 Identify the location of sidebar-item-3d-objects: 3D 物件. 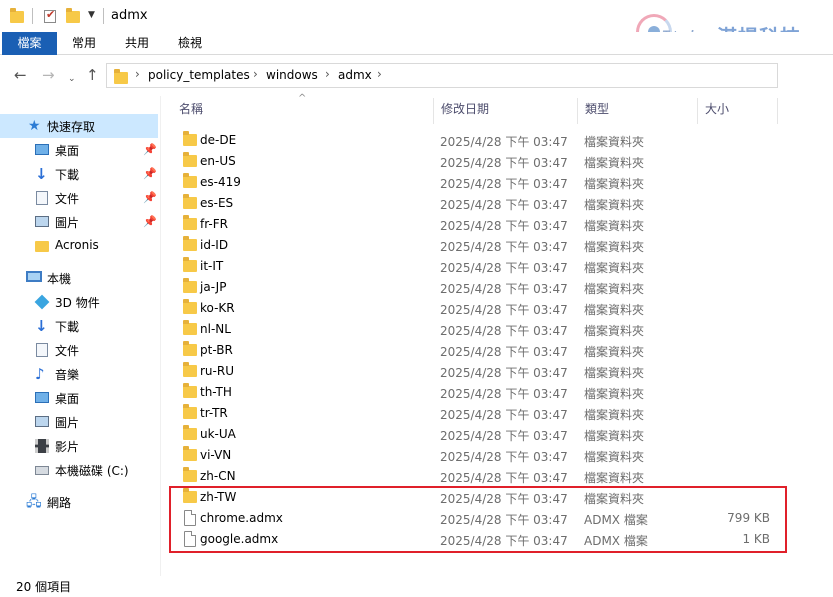
(79, 302).